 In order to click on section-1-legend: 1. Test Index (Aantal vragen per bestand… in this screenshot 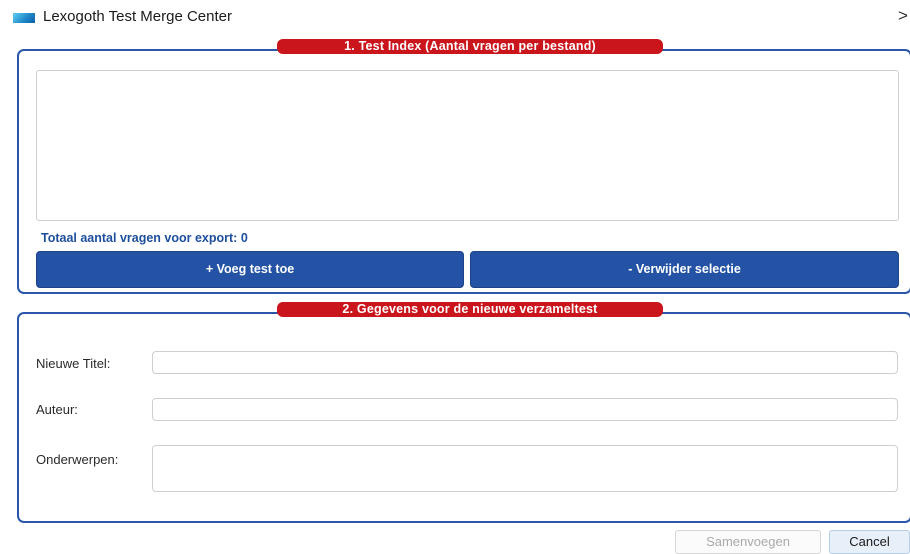, I will do `click(470, 46)`.